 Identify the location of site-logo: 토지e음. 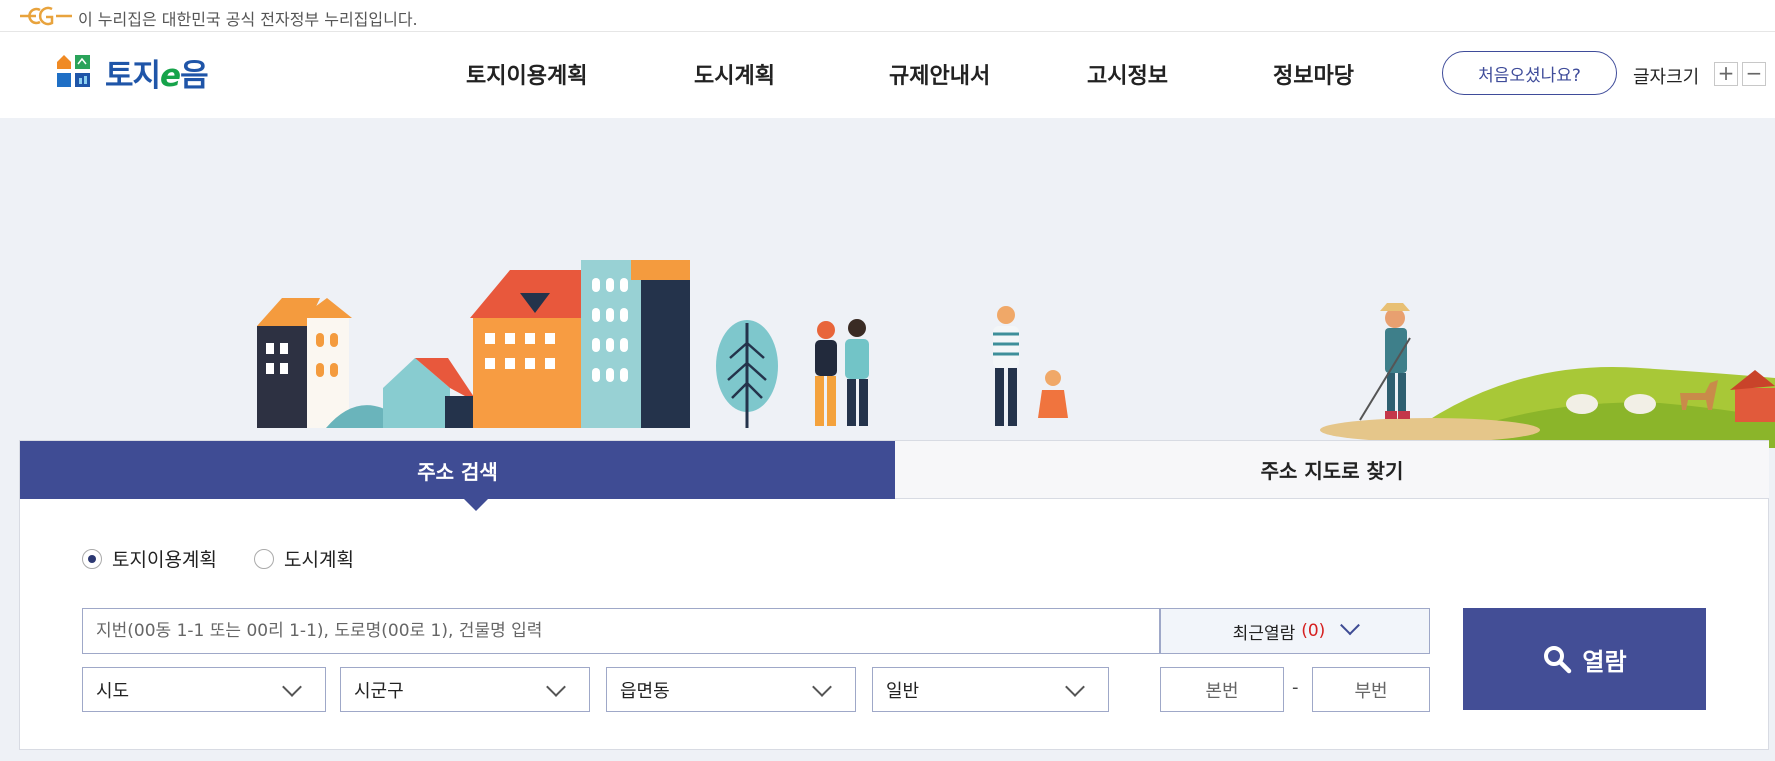
(145, 73).